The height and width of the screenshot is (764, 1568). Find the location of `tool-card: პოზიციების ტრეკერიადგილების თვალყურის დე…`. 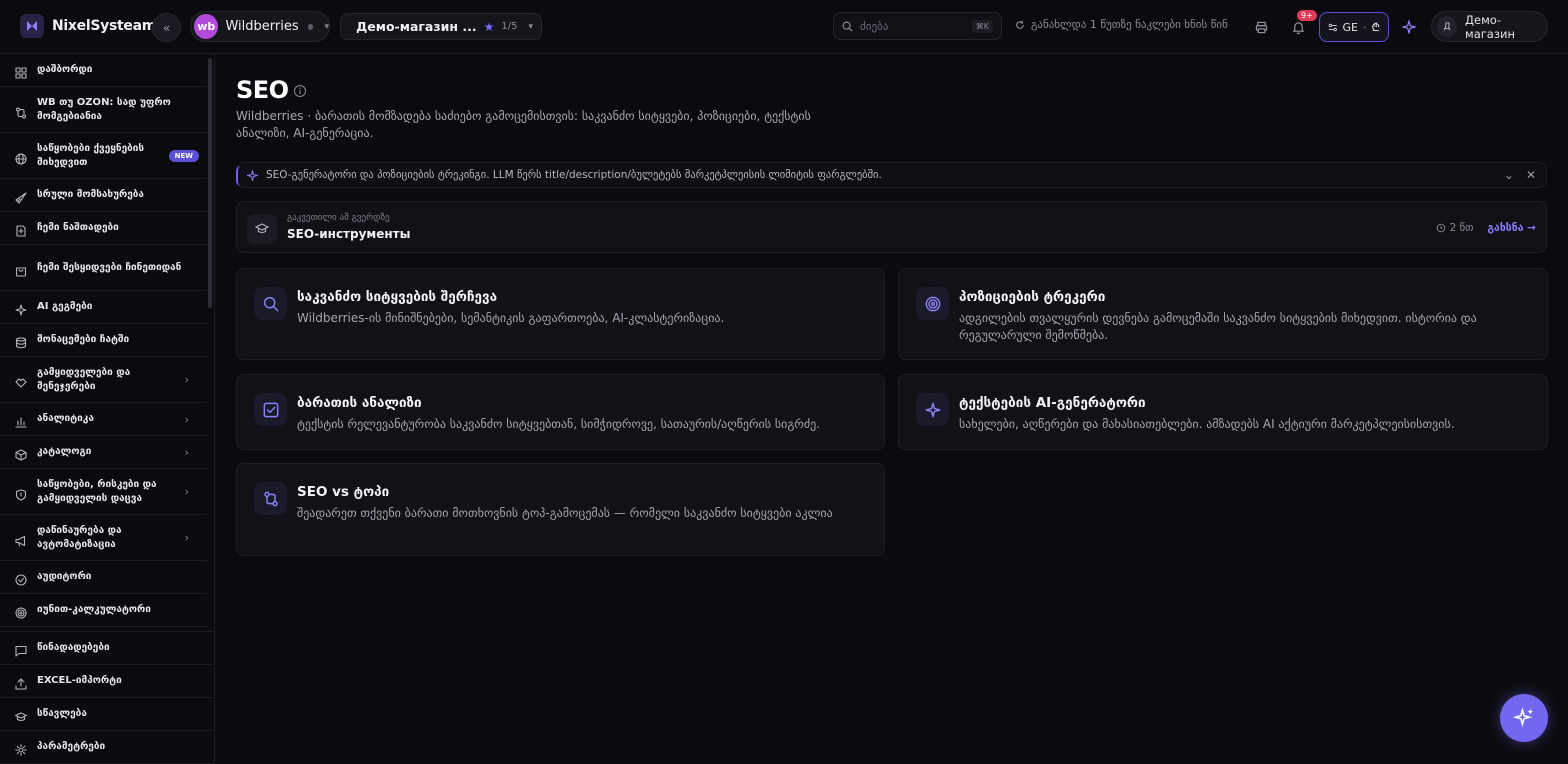

tool-card: პოზიციების ტრეკერიადგილების თვალყურის დე… is located at coordinates (1223, 314).